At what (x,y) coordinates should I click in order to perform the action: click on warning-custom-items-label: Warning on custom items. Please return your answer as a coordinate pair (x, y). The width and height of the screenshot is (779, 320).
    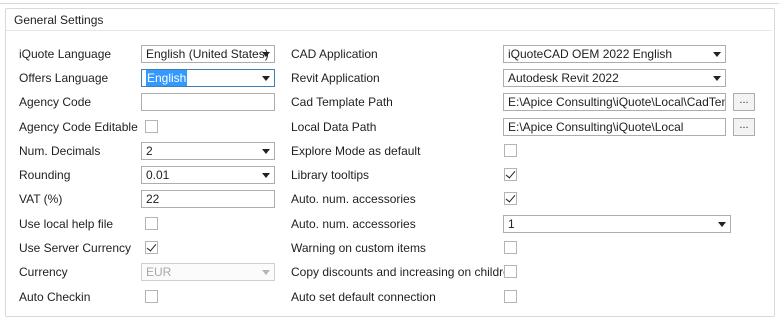
    Looking at the image, I should click on (358, 248).